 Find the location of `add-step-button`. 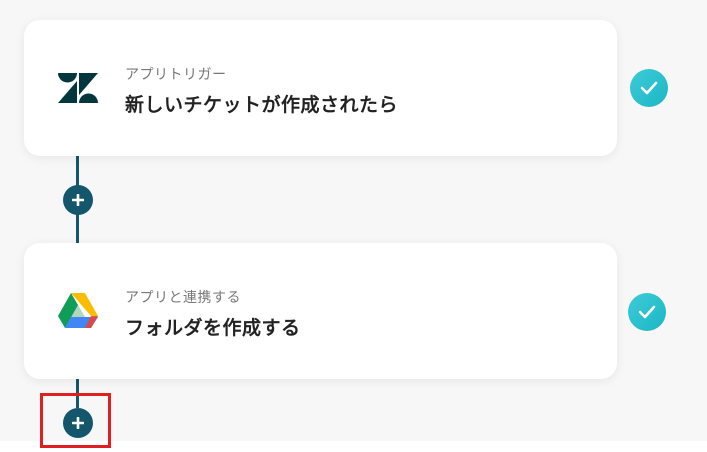

add-step-button is located at coordinates (78, 200).